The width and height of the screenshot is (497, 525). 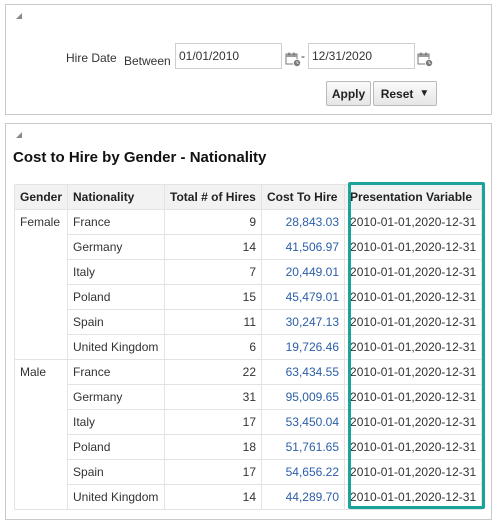 What do you see at coordinates (213, 397) in the screenshot?
I see `hires-cell: 31` at bounding box center [213, 397].